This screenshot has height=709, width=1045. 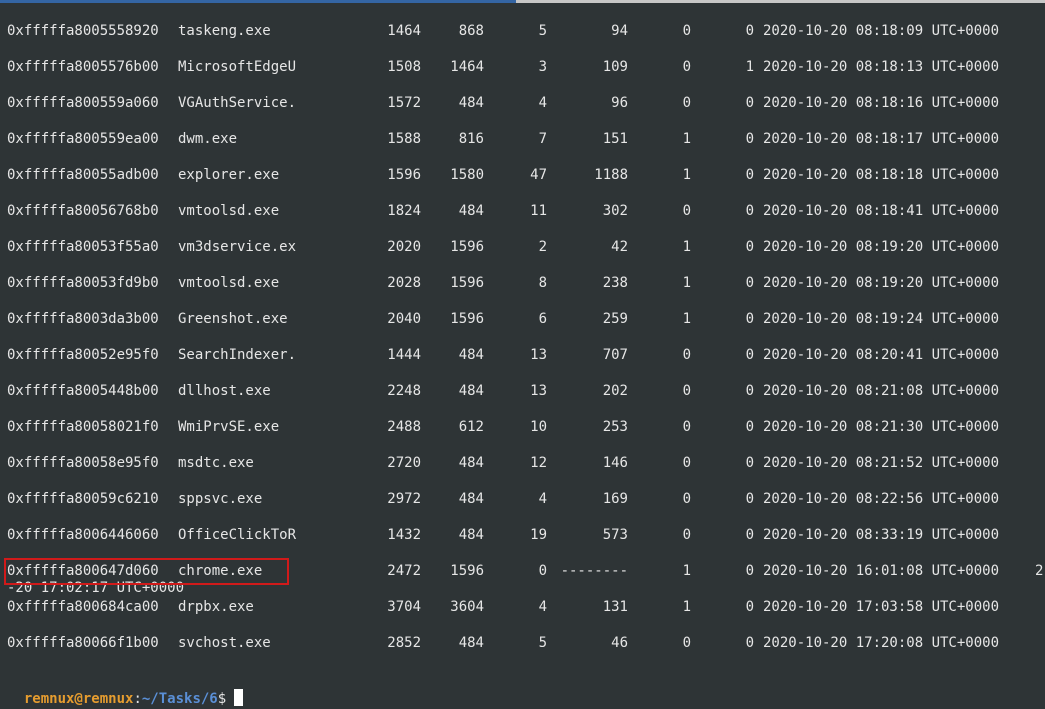 I want to click on process-ppid: 1464, so click(x=467, y=67).